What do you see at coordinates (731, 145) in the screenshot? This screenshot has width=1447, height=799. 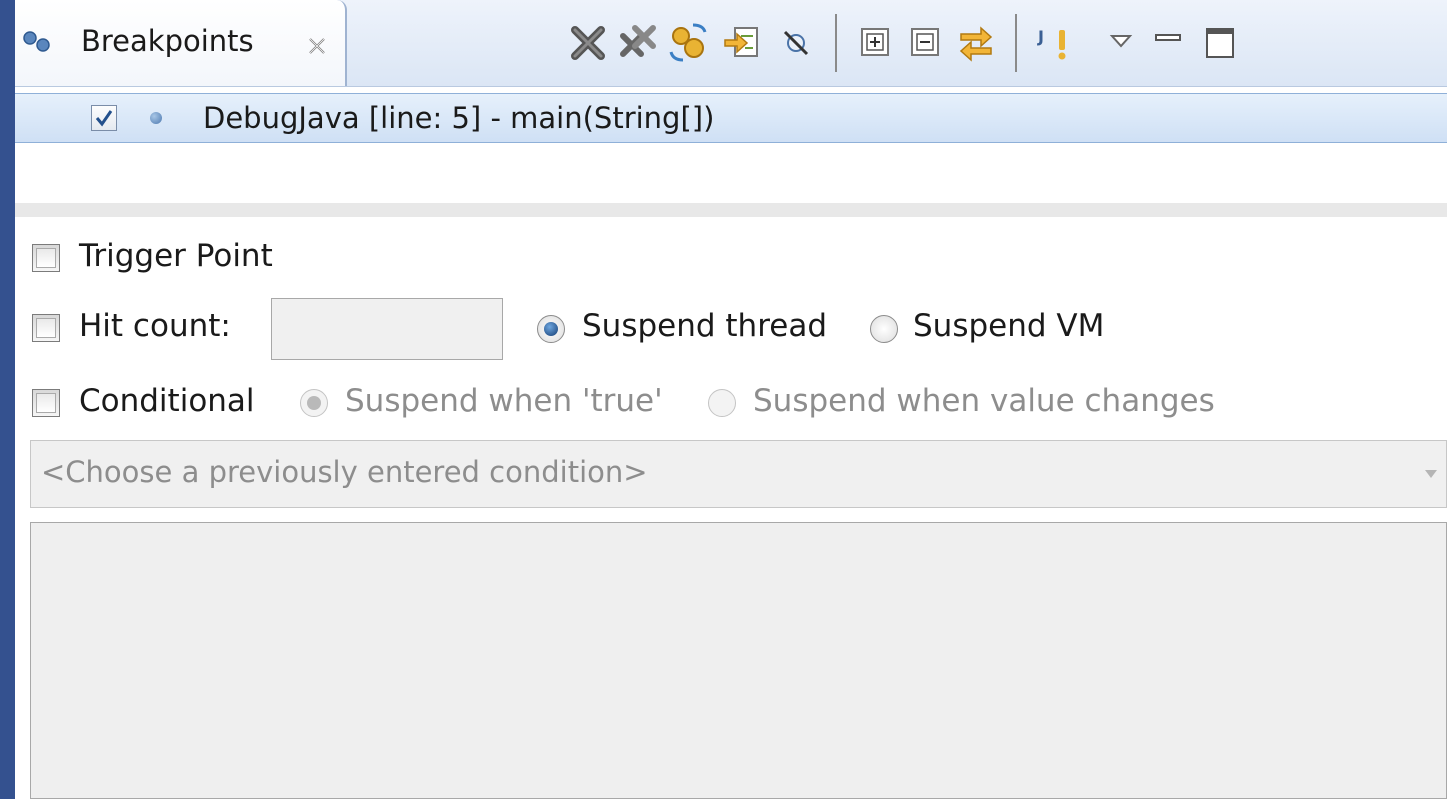 I see `breakpoints-list: DebugJava [line: 5] - main(String[])` at bounding box center [731, 145].